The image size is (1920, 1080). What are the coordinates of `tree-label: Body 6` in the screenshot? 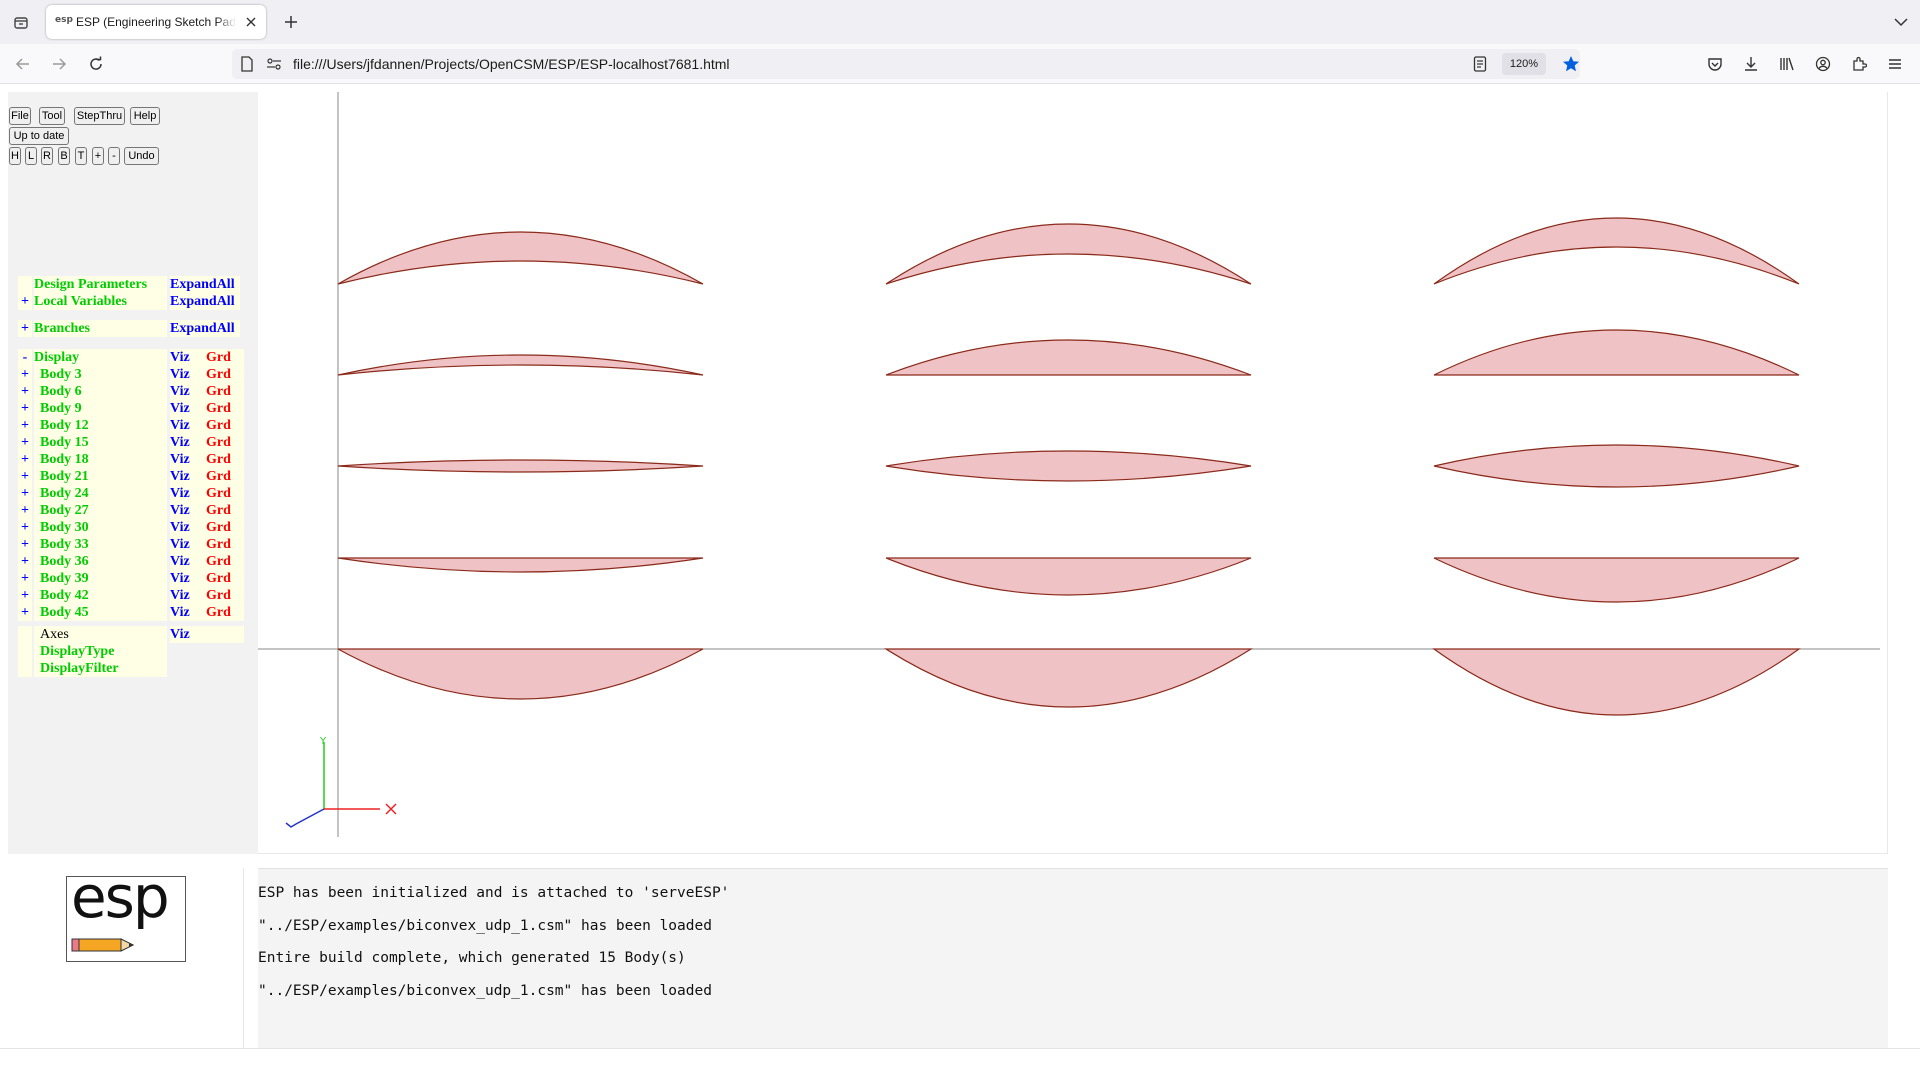 It's located at (100, 391).